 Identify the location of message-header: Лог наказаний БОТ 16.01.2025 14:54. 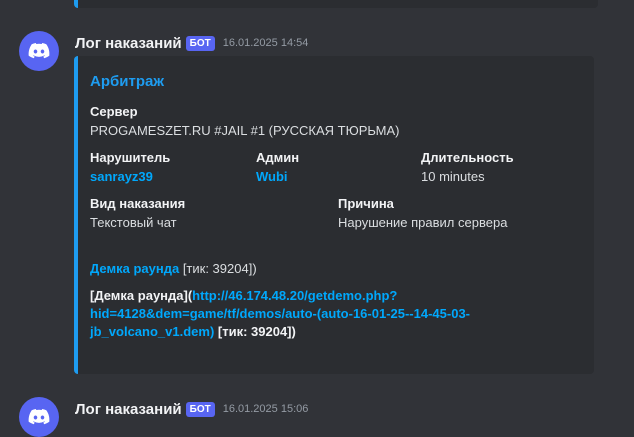
(191, 43).